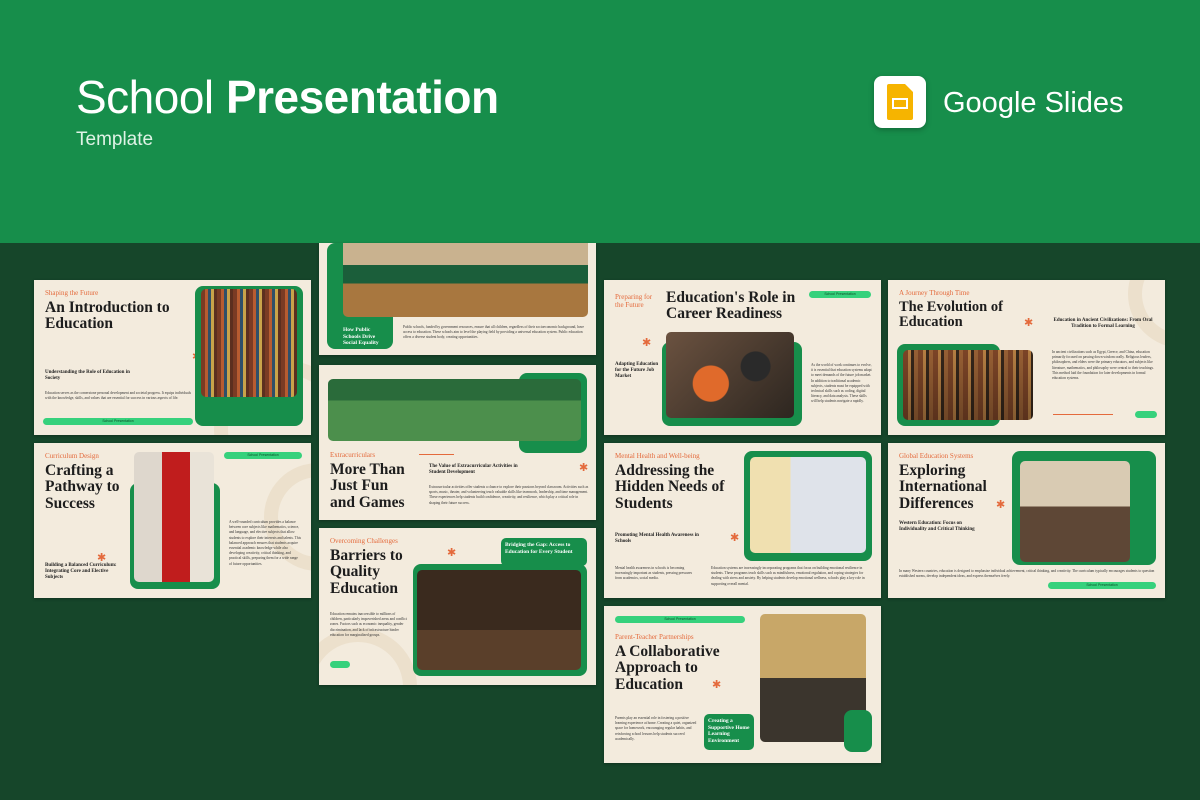  Describe the element at coordinates (499, 620) in the screenshot. I see `photo-library` at that location.